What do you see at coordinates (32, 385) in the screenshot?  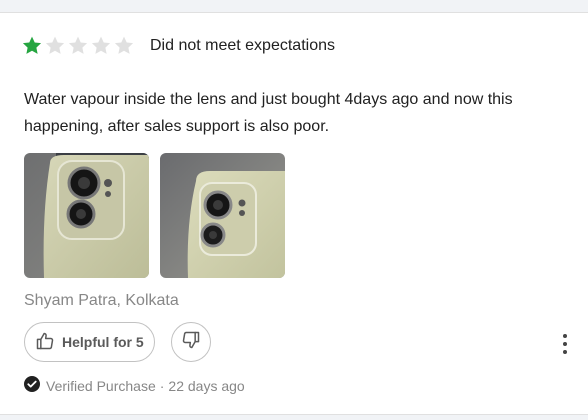 I see `check-circle-icon` at bounding box center [32, 385].